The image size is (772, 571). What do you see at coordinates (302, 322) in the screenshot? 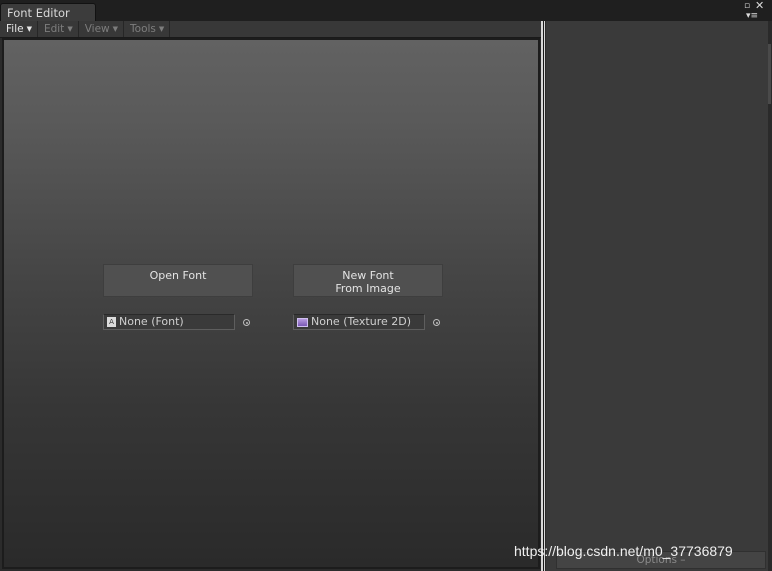
I see `texture-asset-icon` at bounding box center [302, 322].